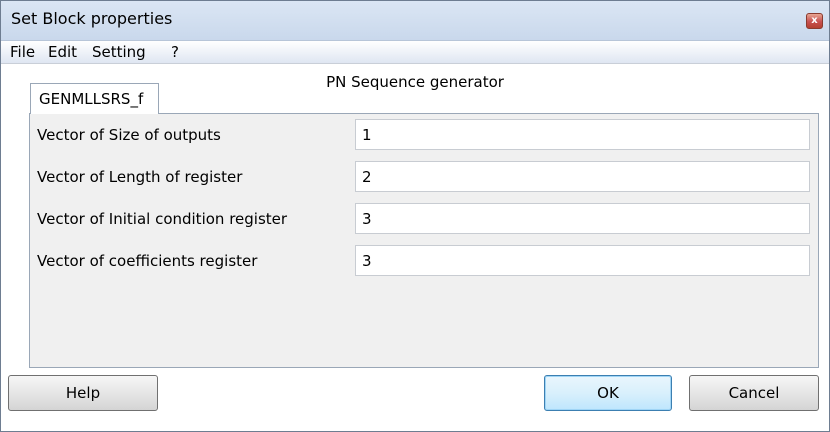 Image resolution: width=830 pixels, height=432 pixels. I want to click on title-bar: Set Block properties x, so click(415, 21).